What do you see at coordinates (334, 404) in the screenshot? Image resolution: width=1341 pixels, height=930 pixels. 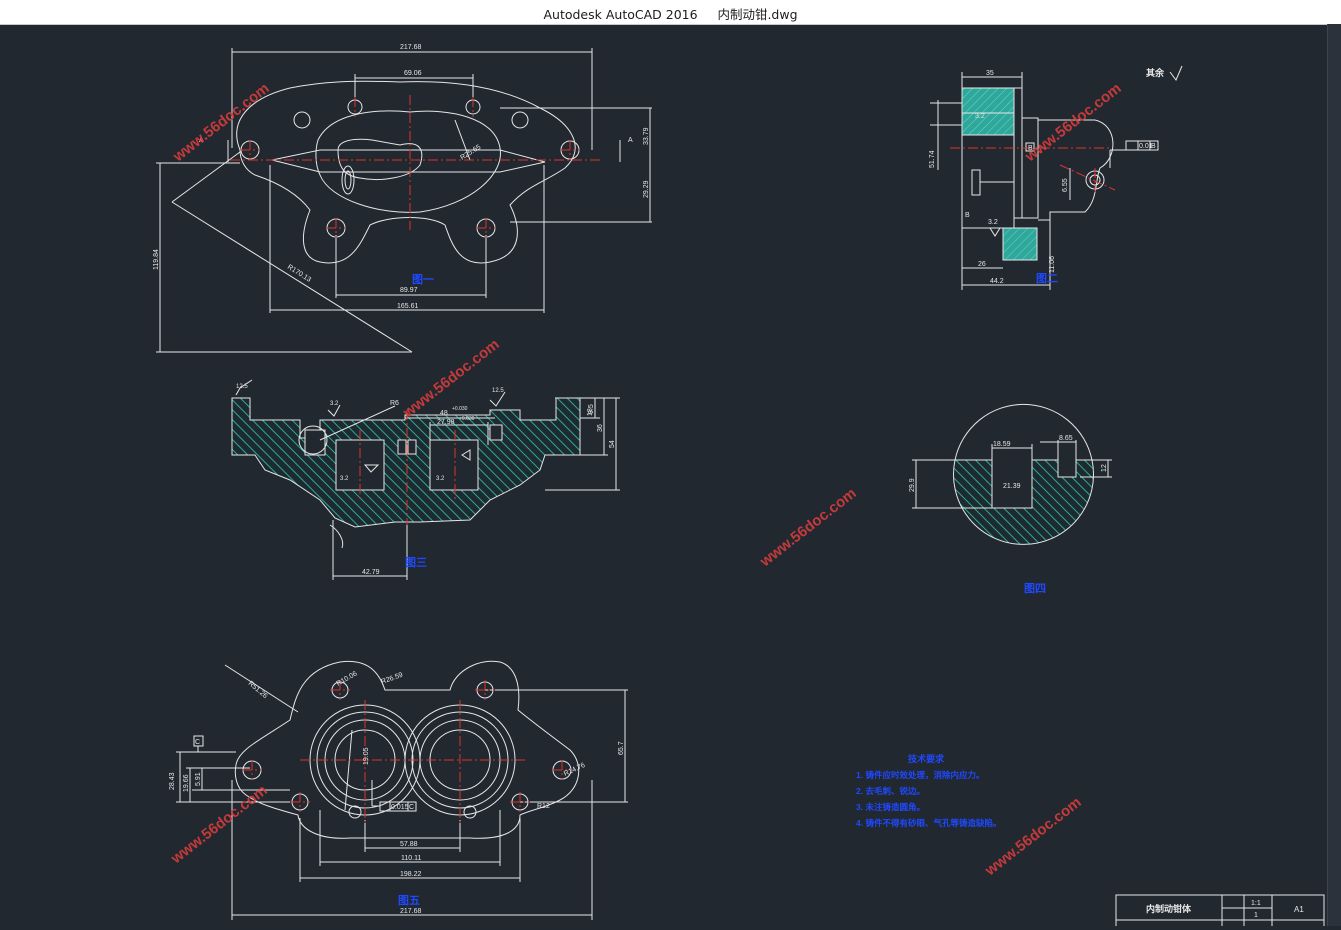 I see `rough-3-2-a: 3.2` at bounding box center [334, 404].